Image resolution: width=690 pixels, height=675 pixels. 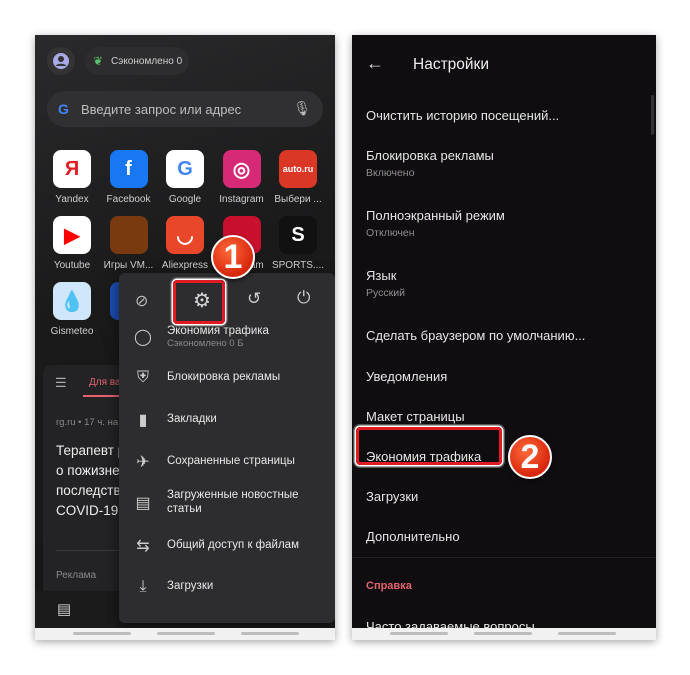 What do you see at coordinates (143, 586) in the screenshot?
I see `download-icon: ⤓` at bounding box center [143, 586].